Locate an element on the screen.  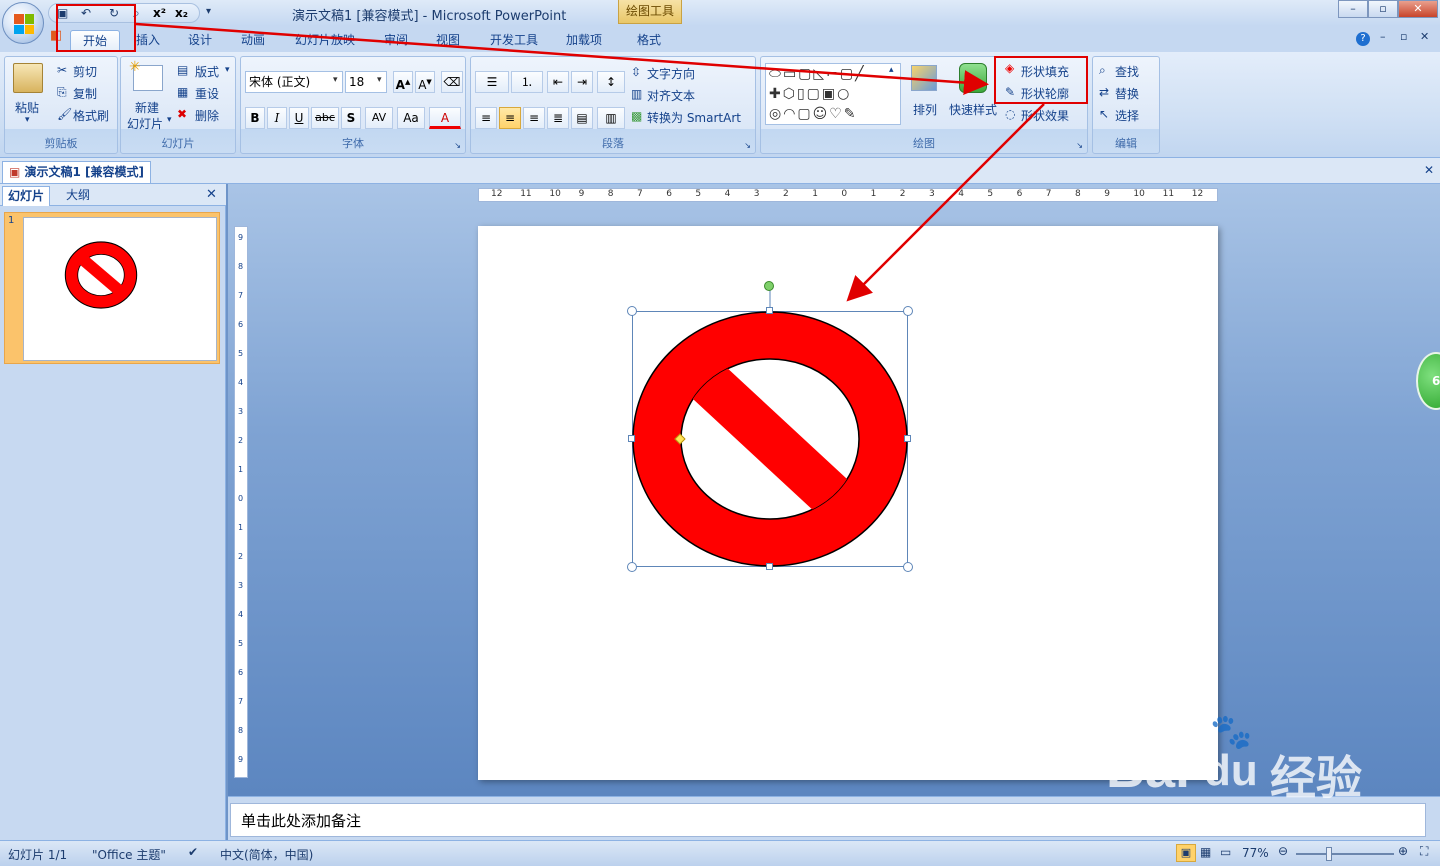
watermark-url: jingyan.baidu.com is located at coordinates (1215, 815).